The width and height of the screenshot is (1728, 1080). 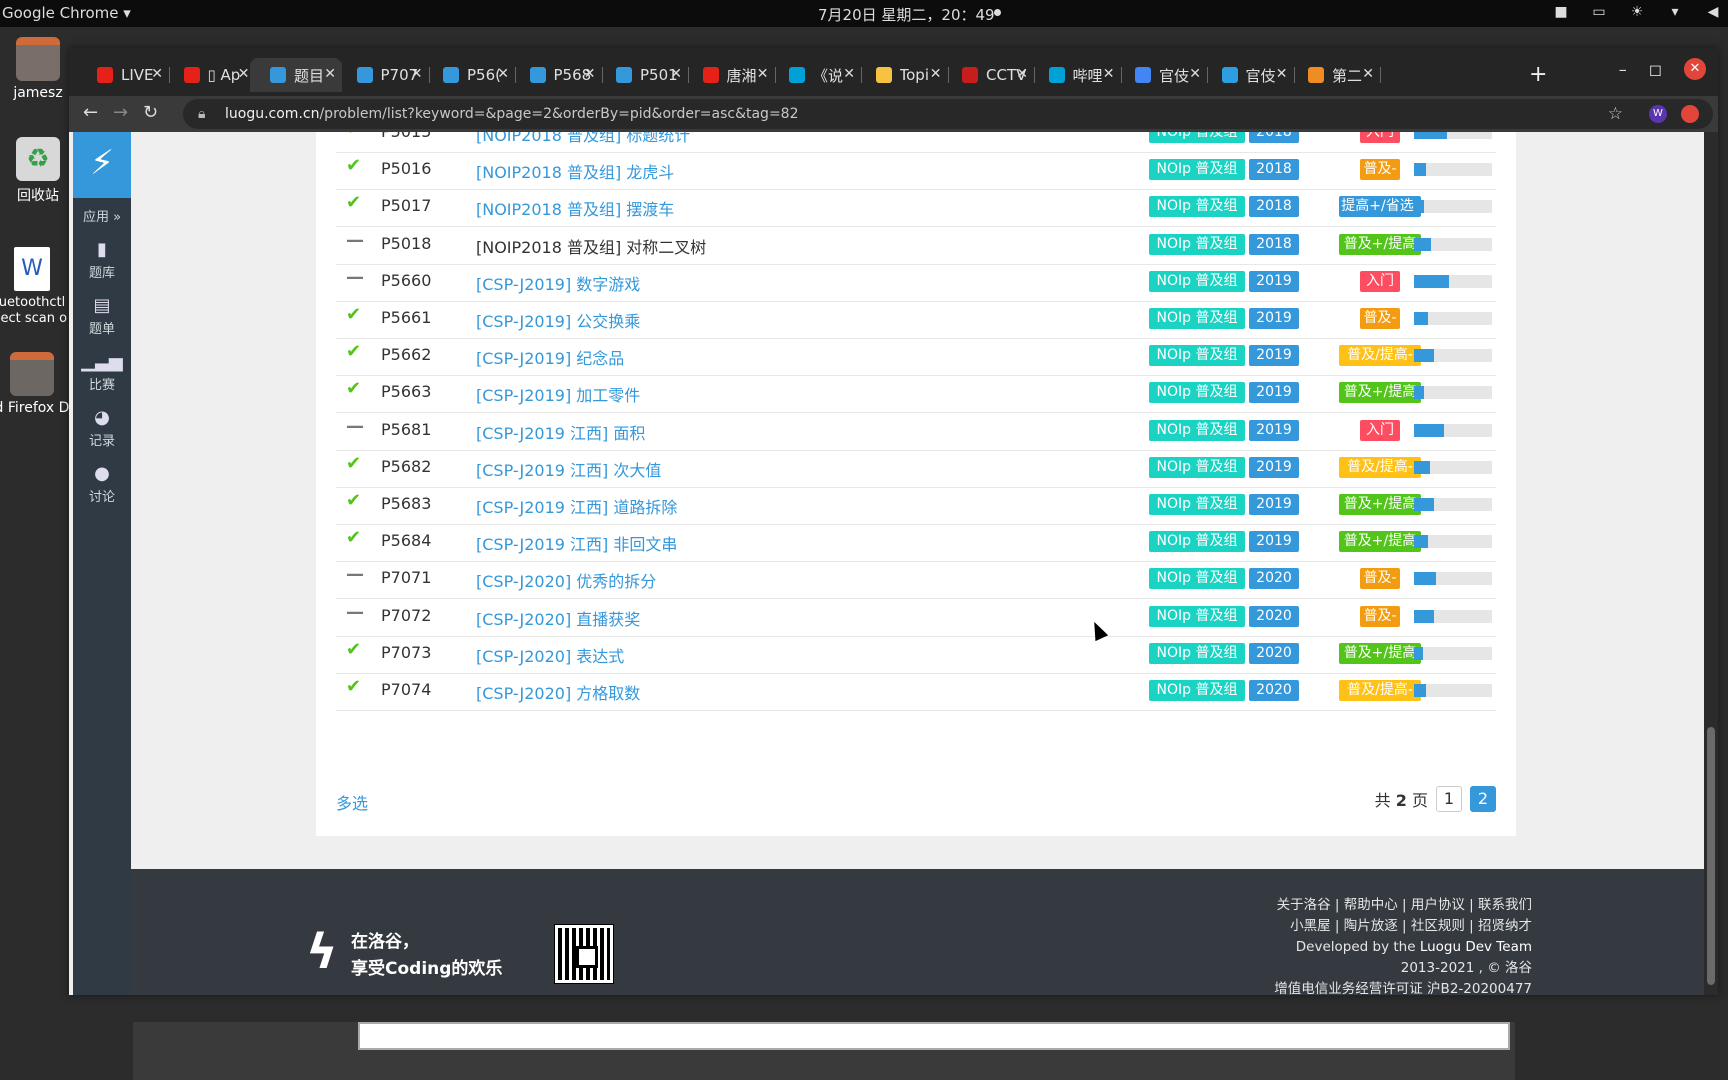 What do you see at coordinates (102, 165) in the screenshot?
I see `luogu-logo-icon: ⚡` at bounding box center [102, 165].